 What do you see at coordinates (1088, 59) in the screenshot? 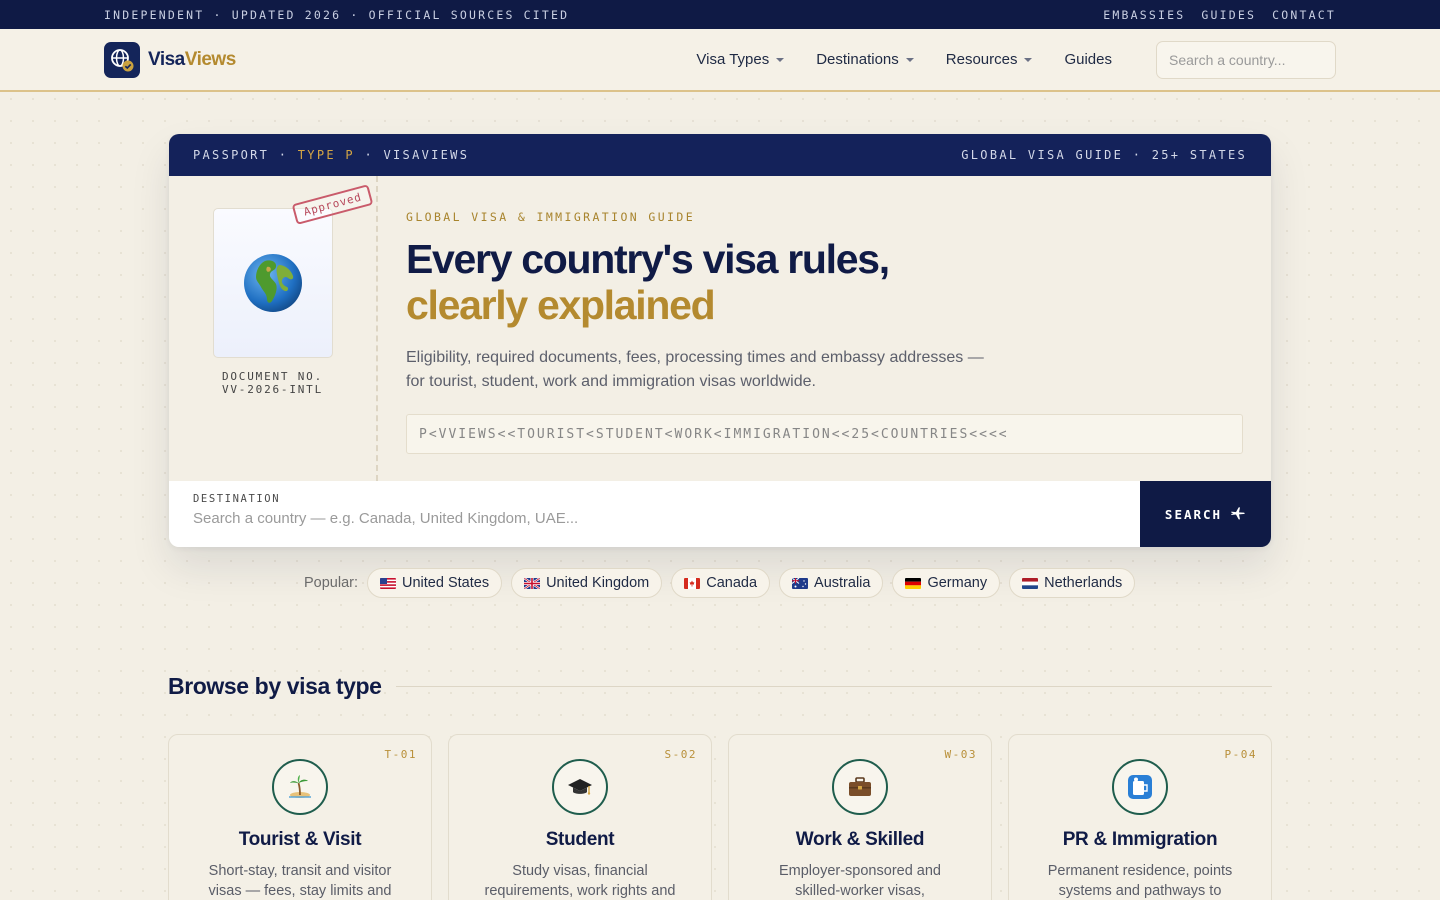
I see `nav-guides: Guides` at bounding box center [1088, 59].